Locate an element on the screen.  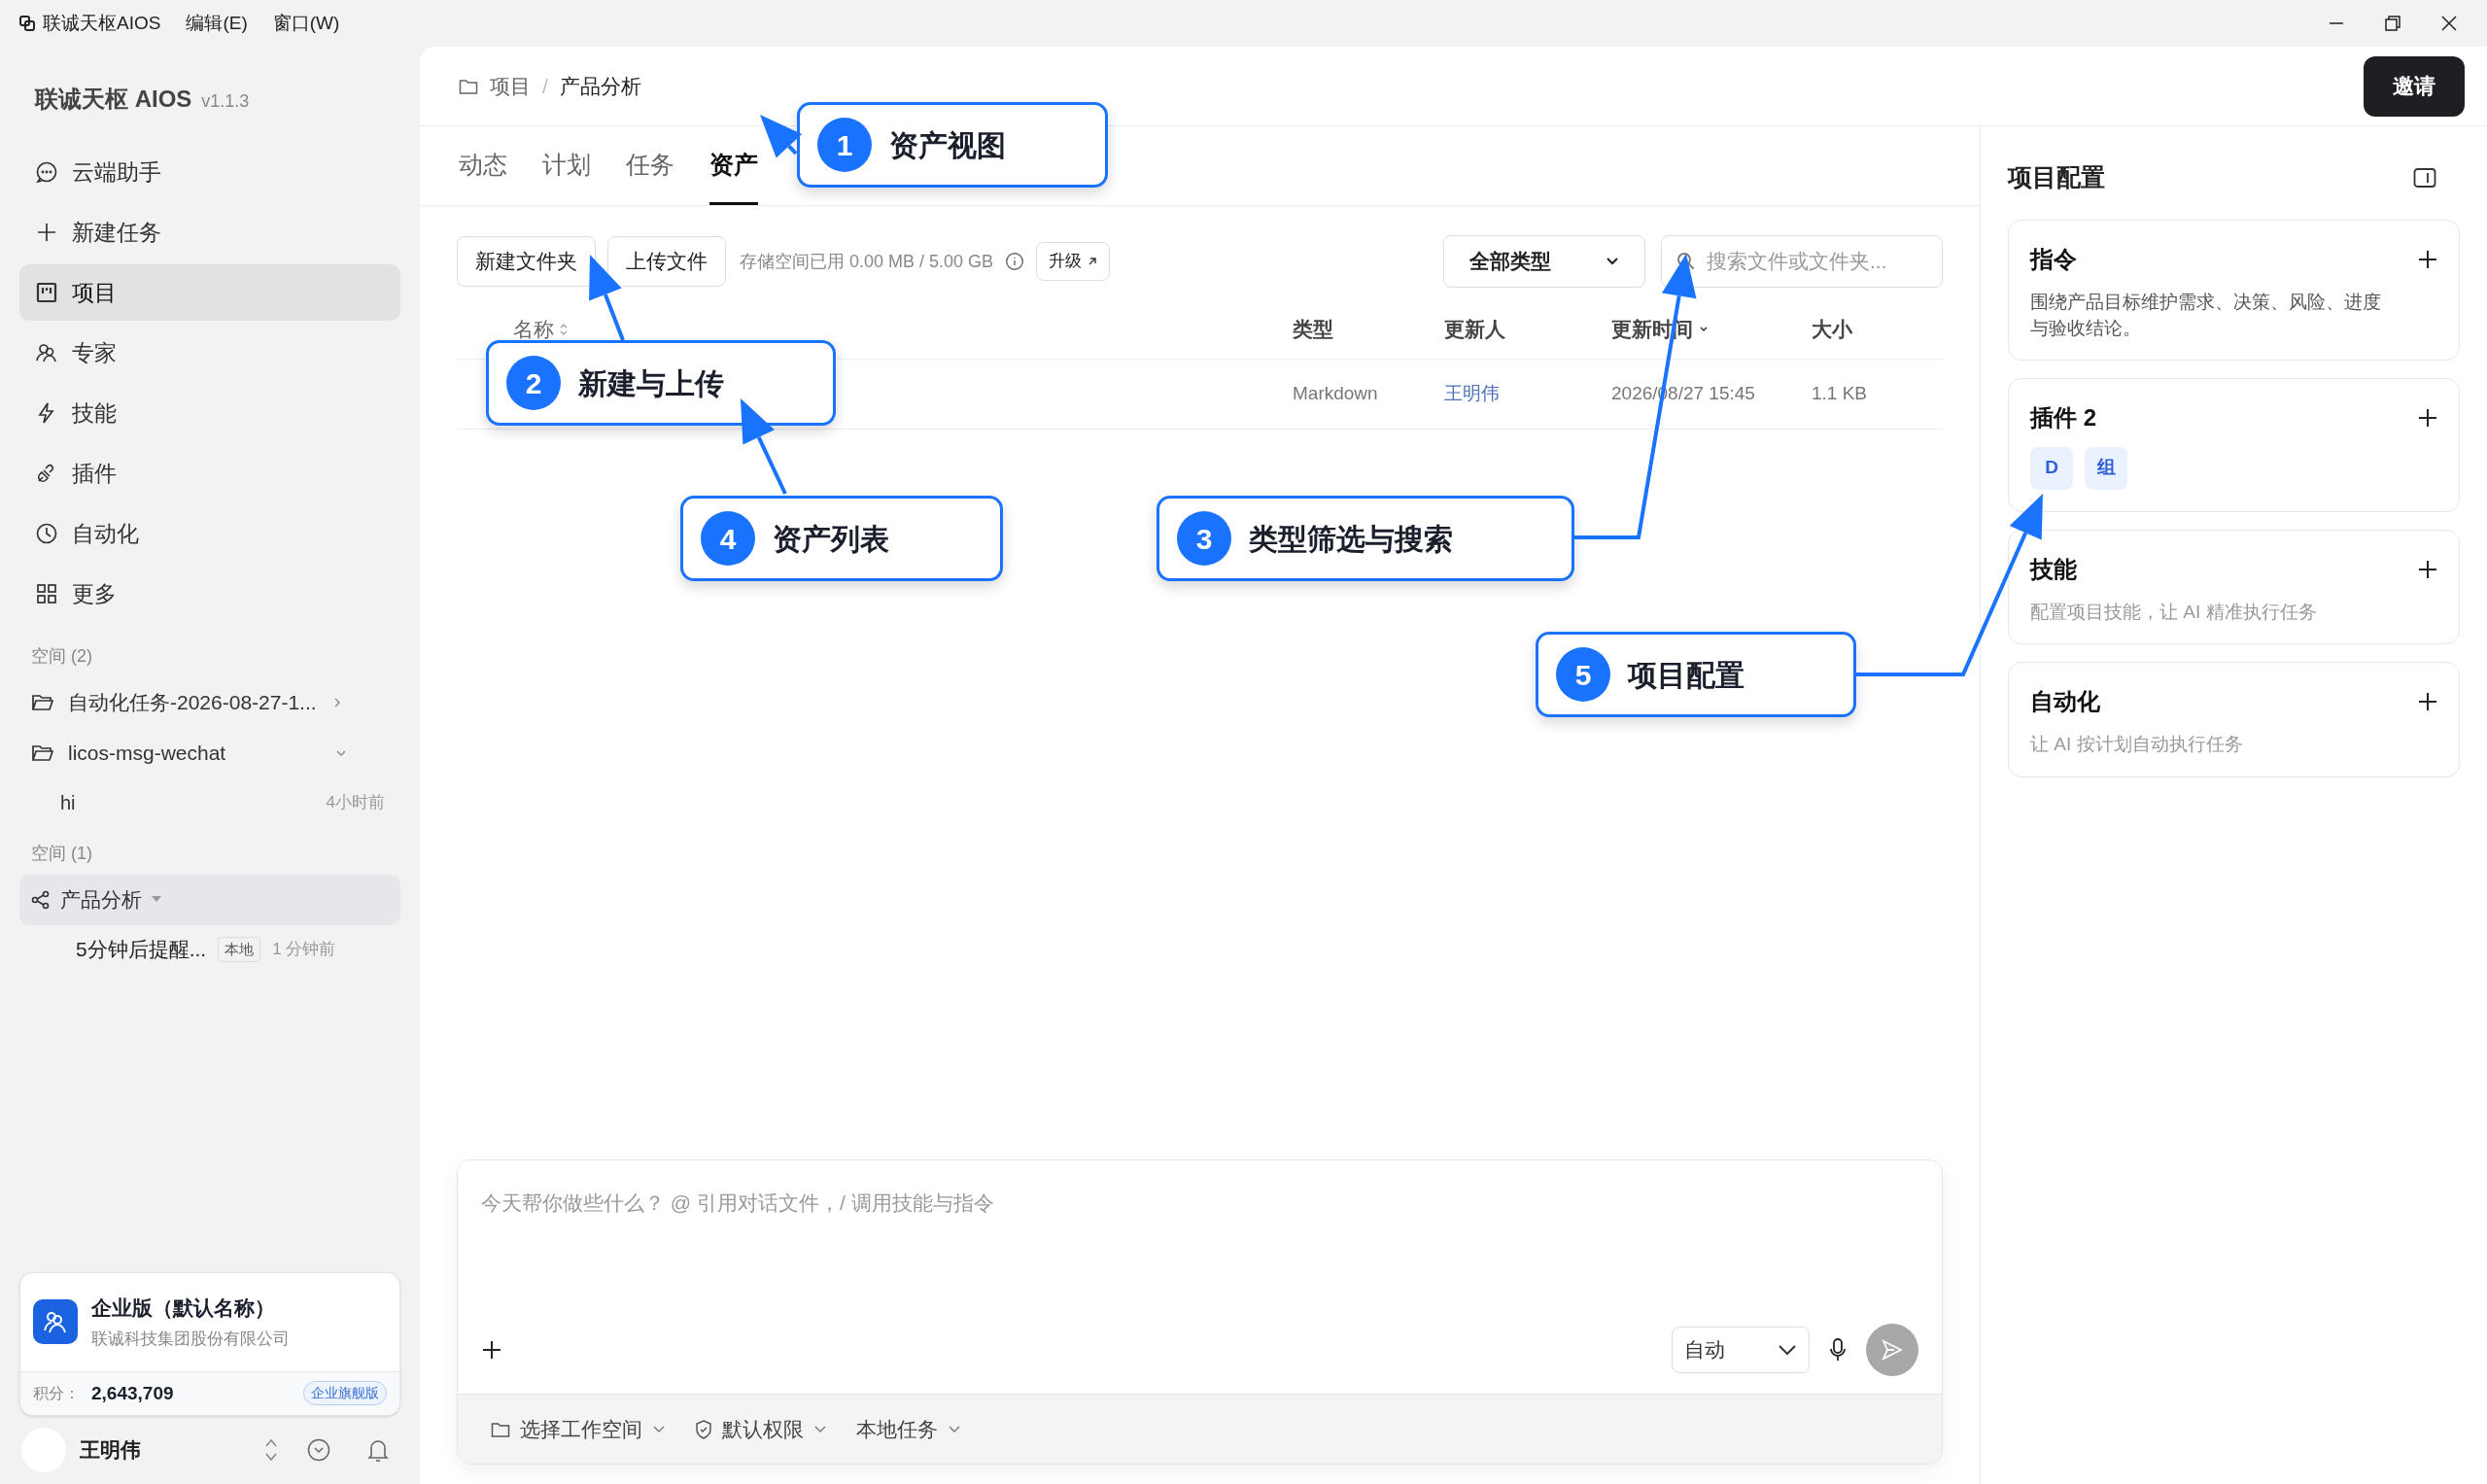
time-label: 4小时前 is located at coordinates (356, 803).